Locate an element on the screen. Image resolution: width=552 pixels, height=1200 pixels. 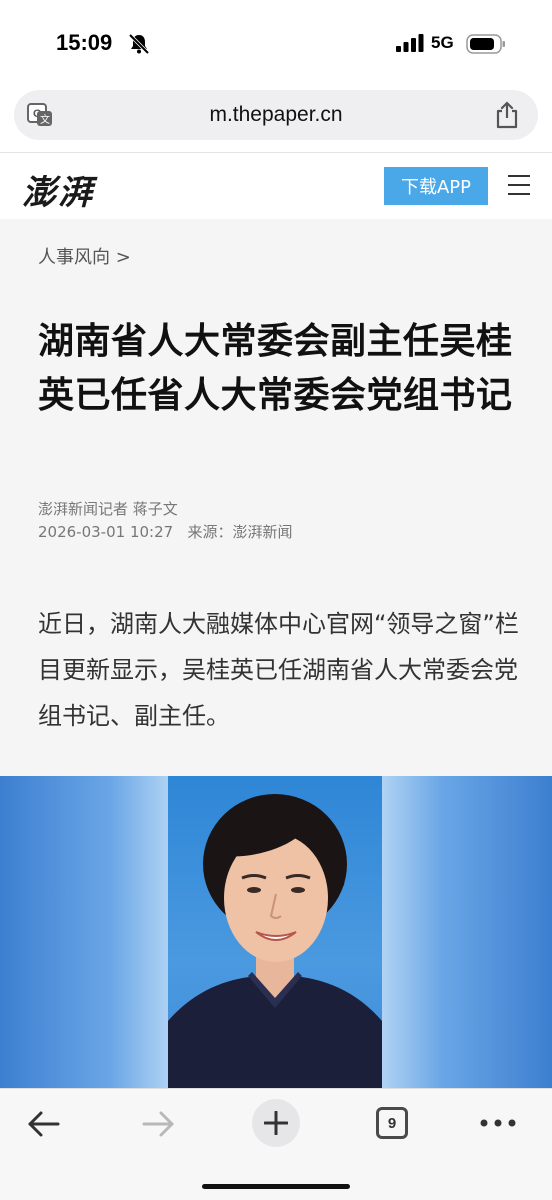
bell-muted-icon is located at coordinates (139, 44).